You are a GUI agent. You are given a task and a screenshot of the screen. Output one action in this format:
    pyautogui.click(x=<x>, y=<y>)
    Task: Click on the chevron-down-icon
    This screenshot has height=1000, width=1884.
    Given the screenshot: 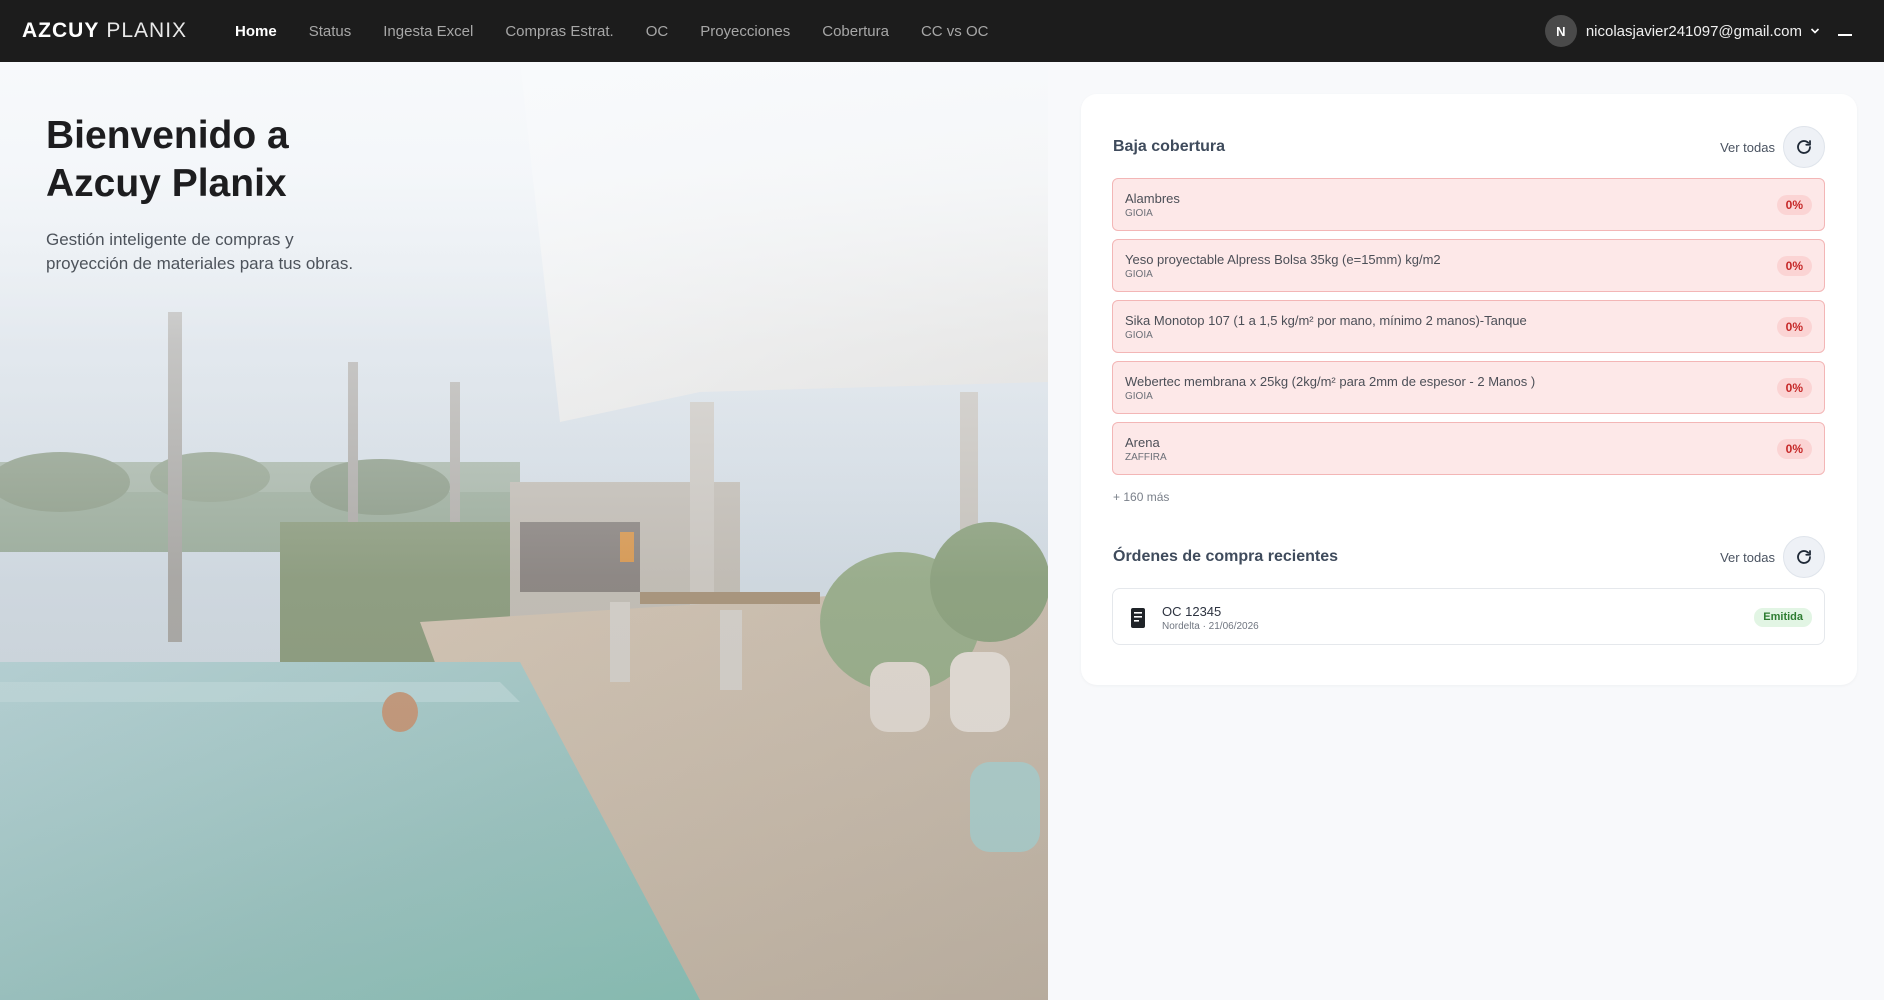 What is the action you would take?
    pyautogui.click(x=1815, y=31)
    